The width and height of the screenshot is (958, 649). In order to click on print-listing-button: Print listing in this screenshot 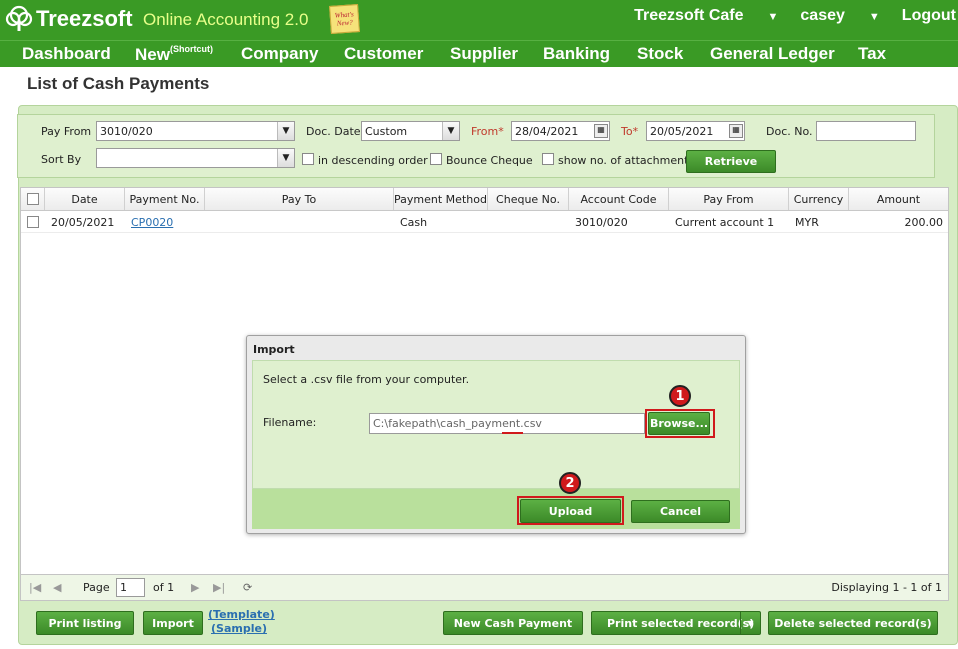, I will do `click(85, 623)`.